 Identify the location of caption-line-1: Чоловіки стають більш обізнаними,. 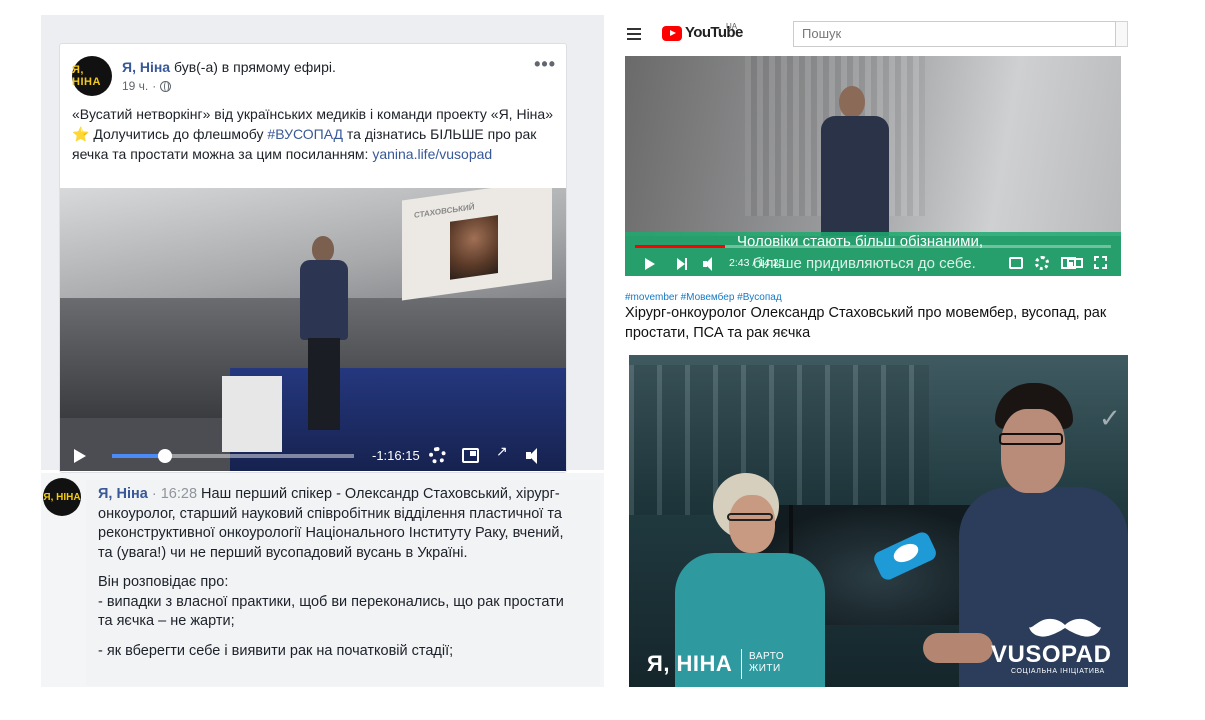
(860, 241).